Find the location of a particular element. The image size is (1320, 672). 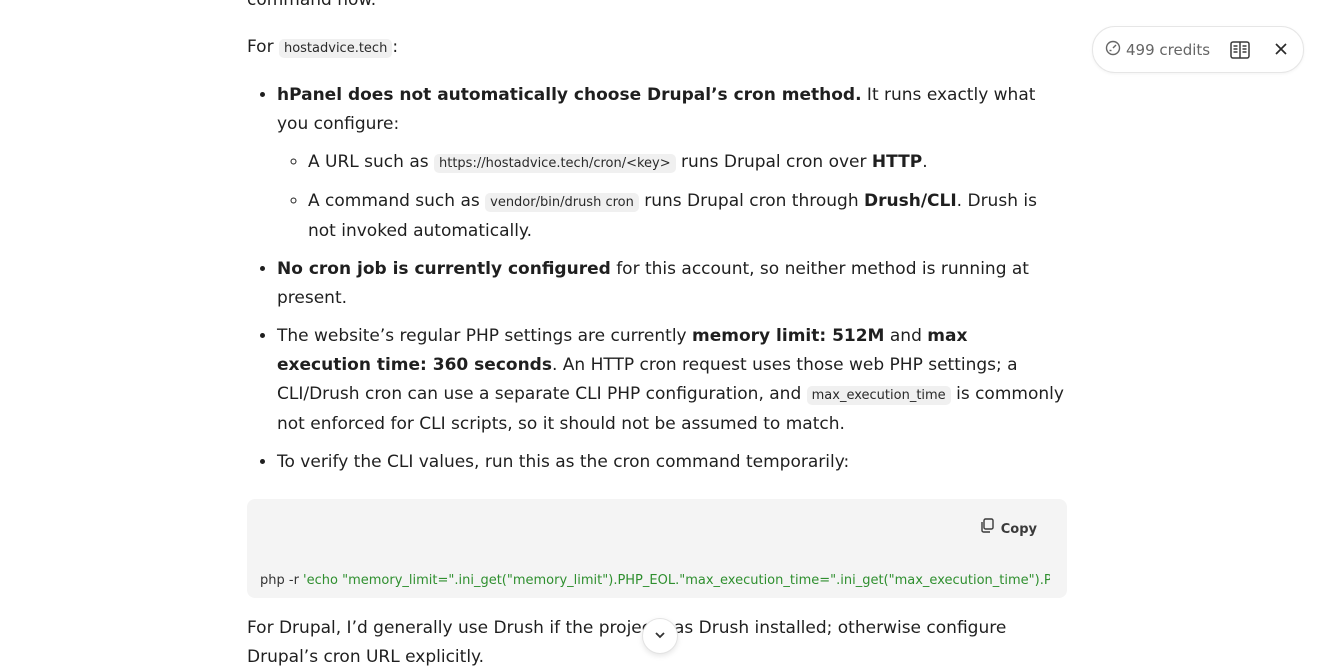

close-icon is located at coordinates (1281, 51).